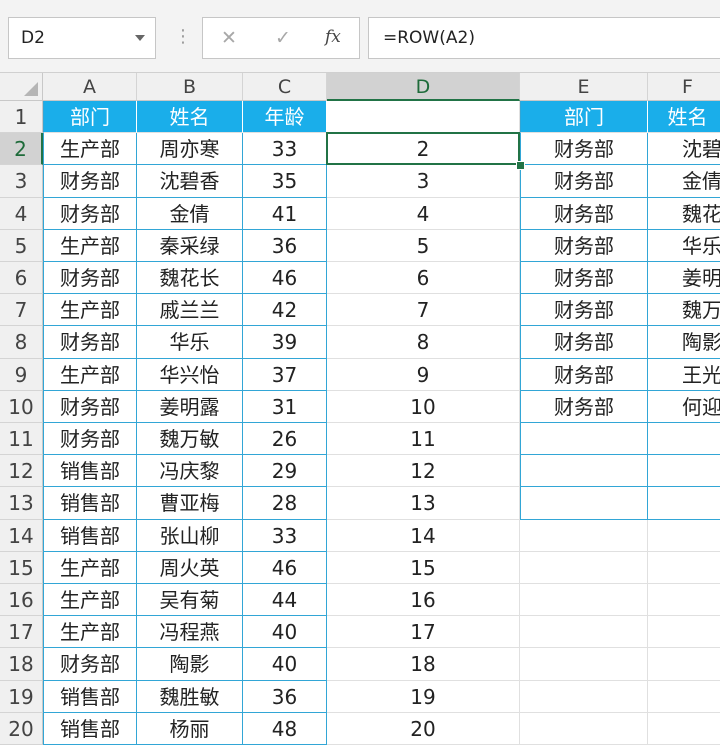 The height and width of the screenshot is (745, 720). What do you see at coordinates (21, 567) in the screenshot?
I see `row-header: 15` at bounding box center [21, 567].